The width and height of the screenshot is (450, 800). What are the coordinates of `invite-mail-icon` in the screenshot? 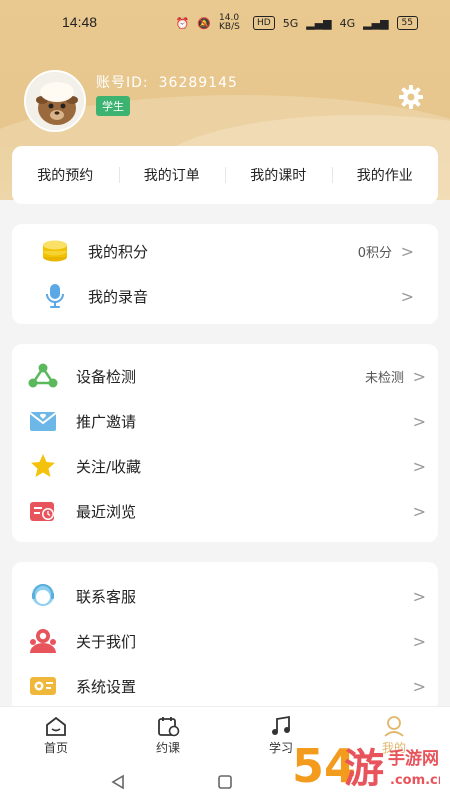 It's located at (43, 421).